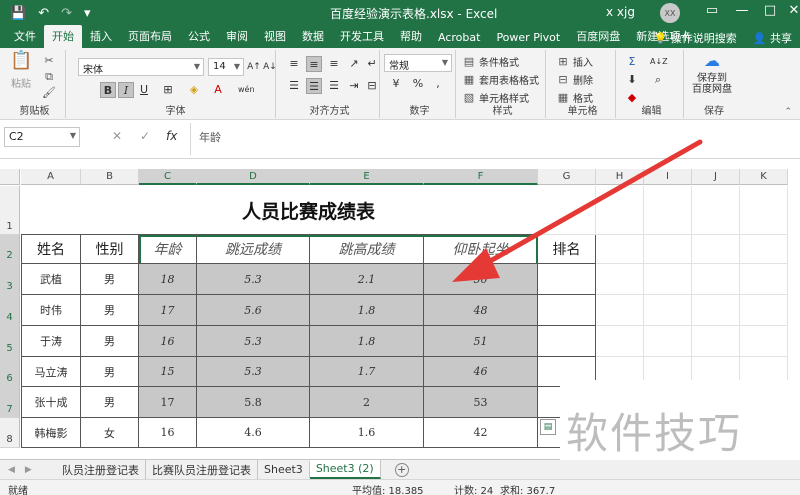  Describe the element at coordinates (110, 177) in the screenshot. I see `column-header-b: B` at that location.